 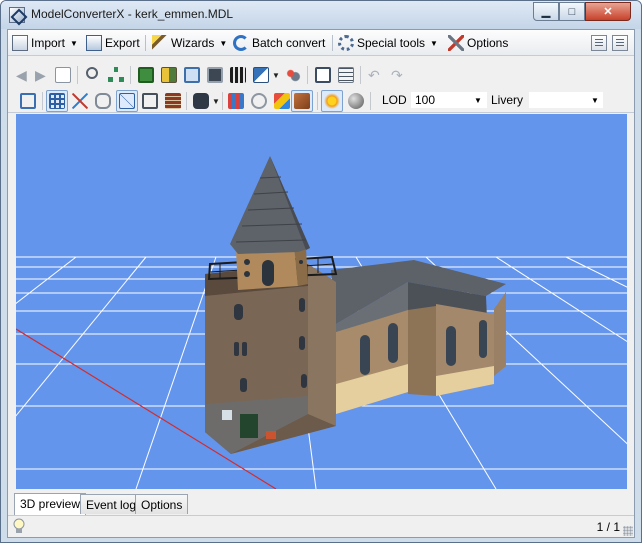 I want to click on batch-convert-button: Batch convert, so click(x=279, y=43).